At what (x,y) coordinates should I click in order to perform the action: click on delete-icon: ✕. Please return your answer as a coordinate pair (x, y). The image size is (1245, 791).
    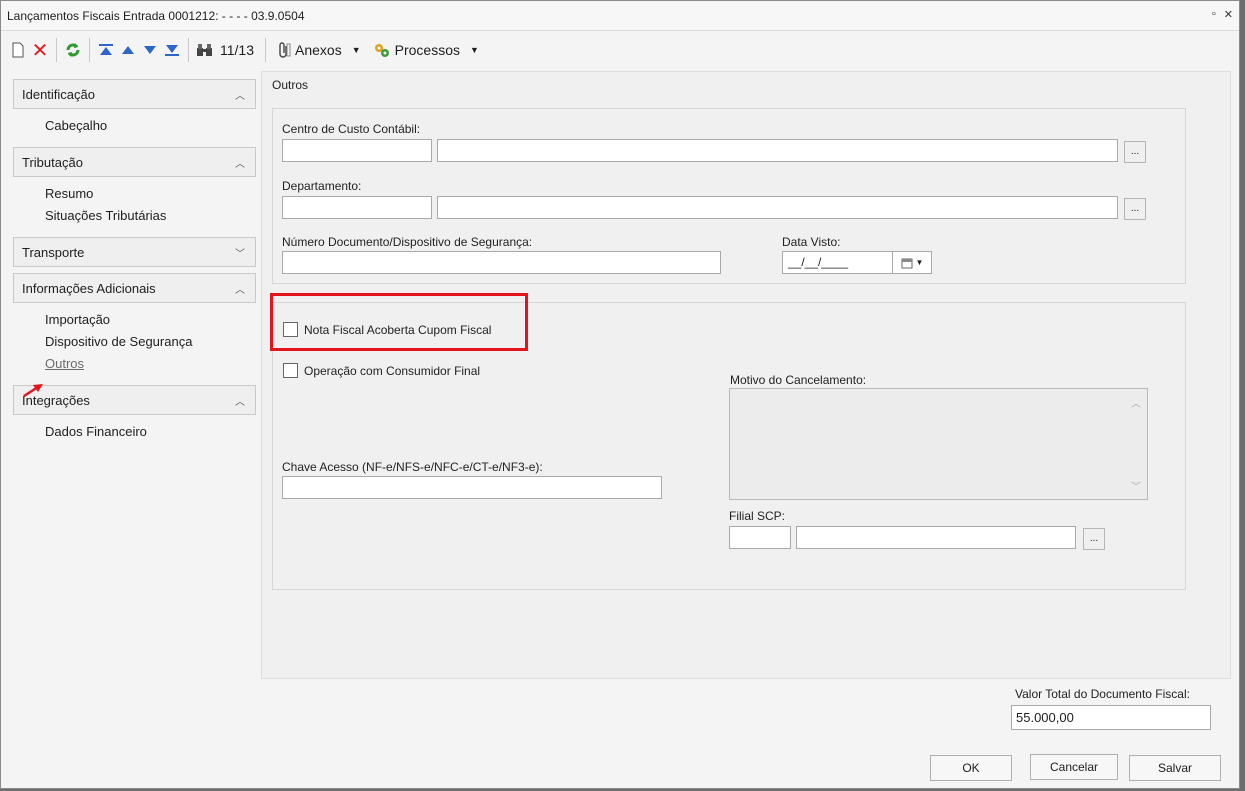
    Looking at the image, I should click on (40, 50).